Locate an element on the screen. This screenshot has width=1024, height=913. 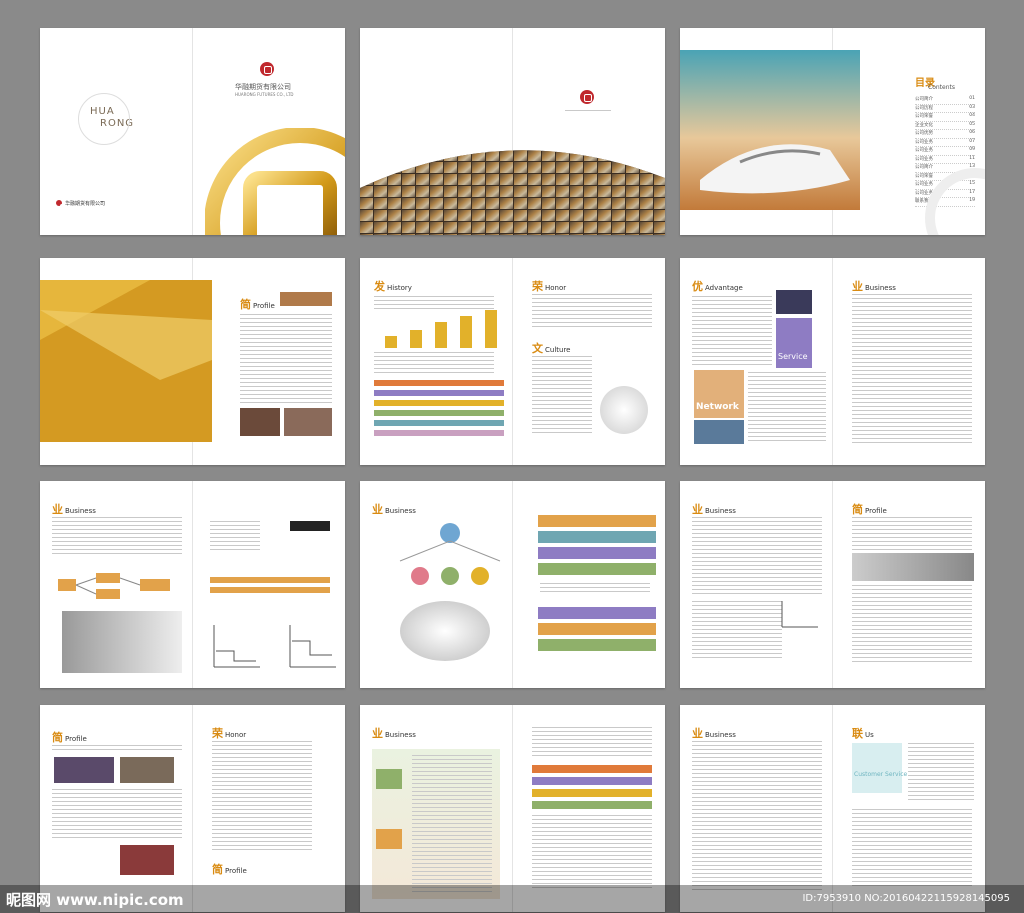
photo-train-image is located at coordinates (770, 130).